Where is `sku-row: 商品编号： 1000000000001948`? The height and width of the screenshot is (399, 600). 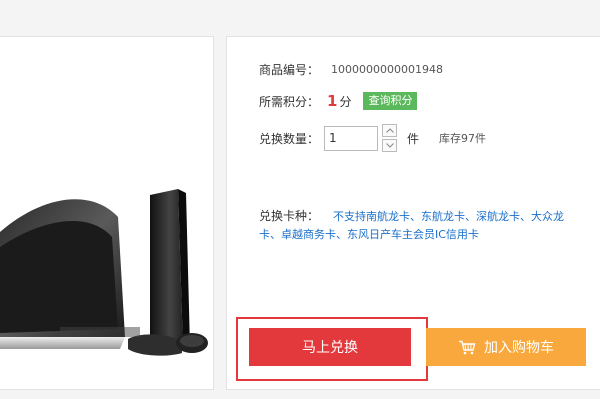 sku-row: 商品编号： 1000000000001948 is located at coordinates (351, 69).